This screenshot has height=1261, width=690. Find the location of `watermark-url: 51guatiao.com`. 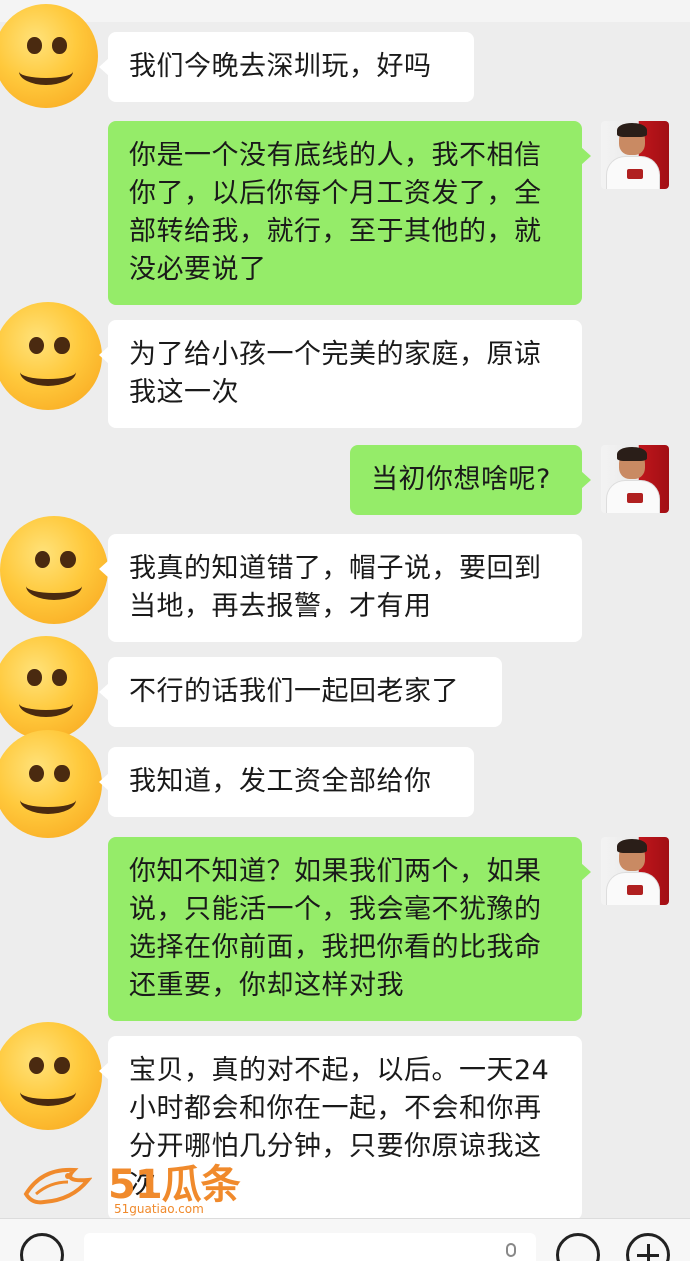

watermark-url: 51guatiao.com is located at coordinates (159, 1209).